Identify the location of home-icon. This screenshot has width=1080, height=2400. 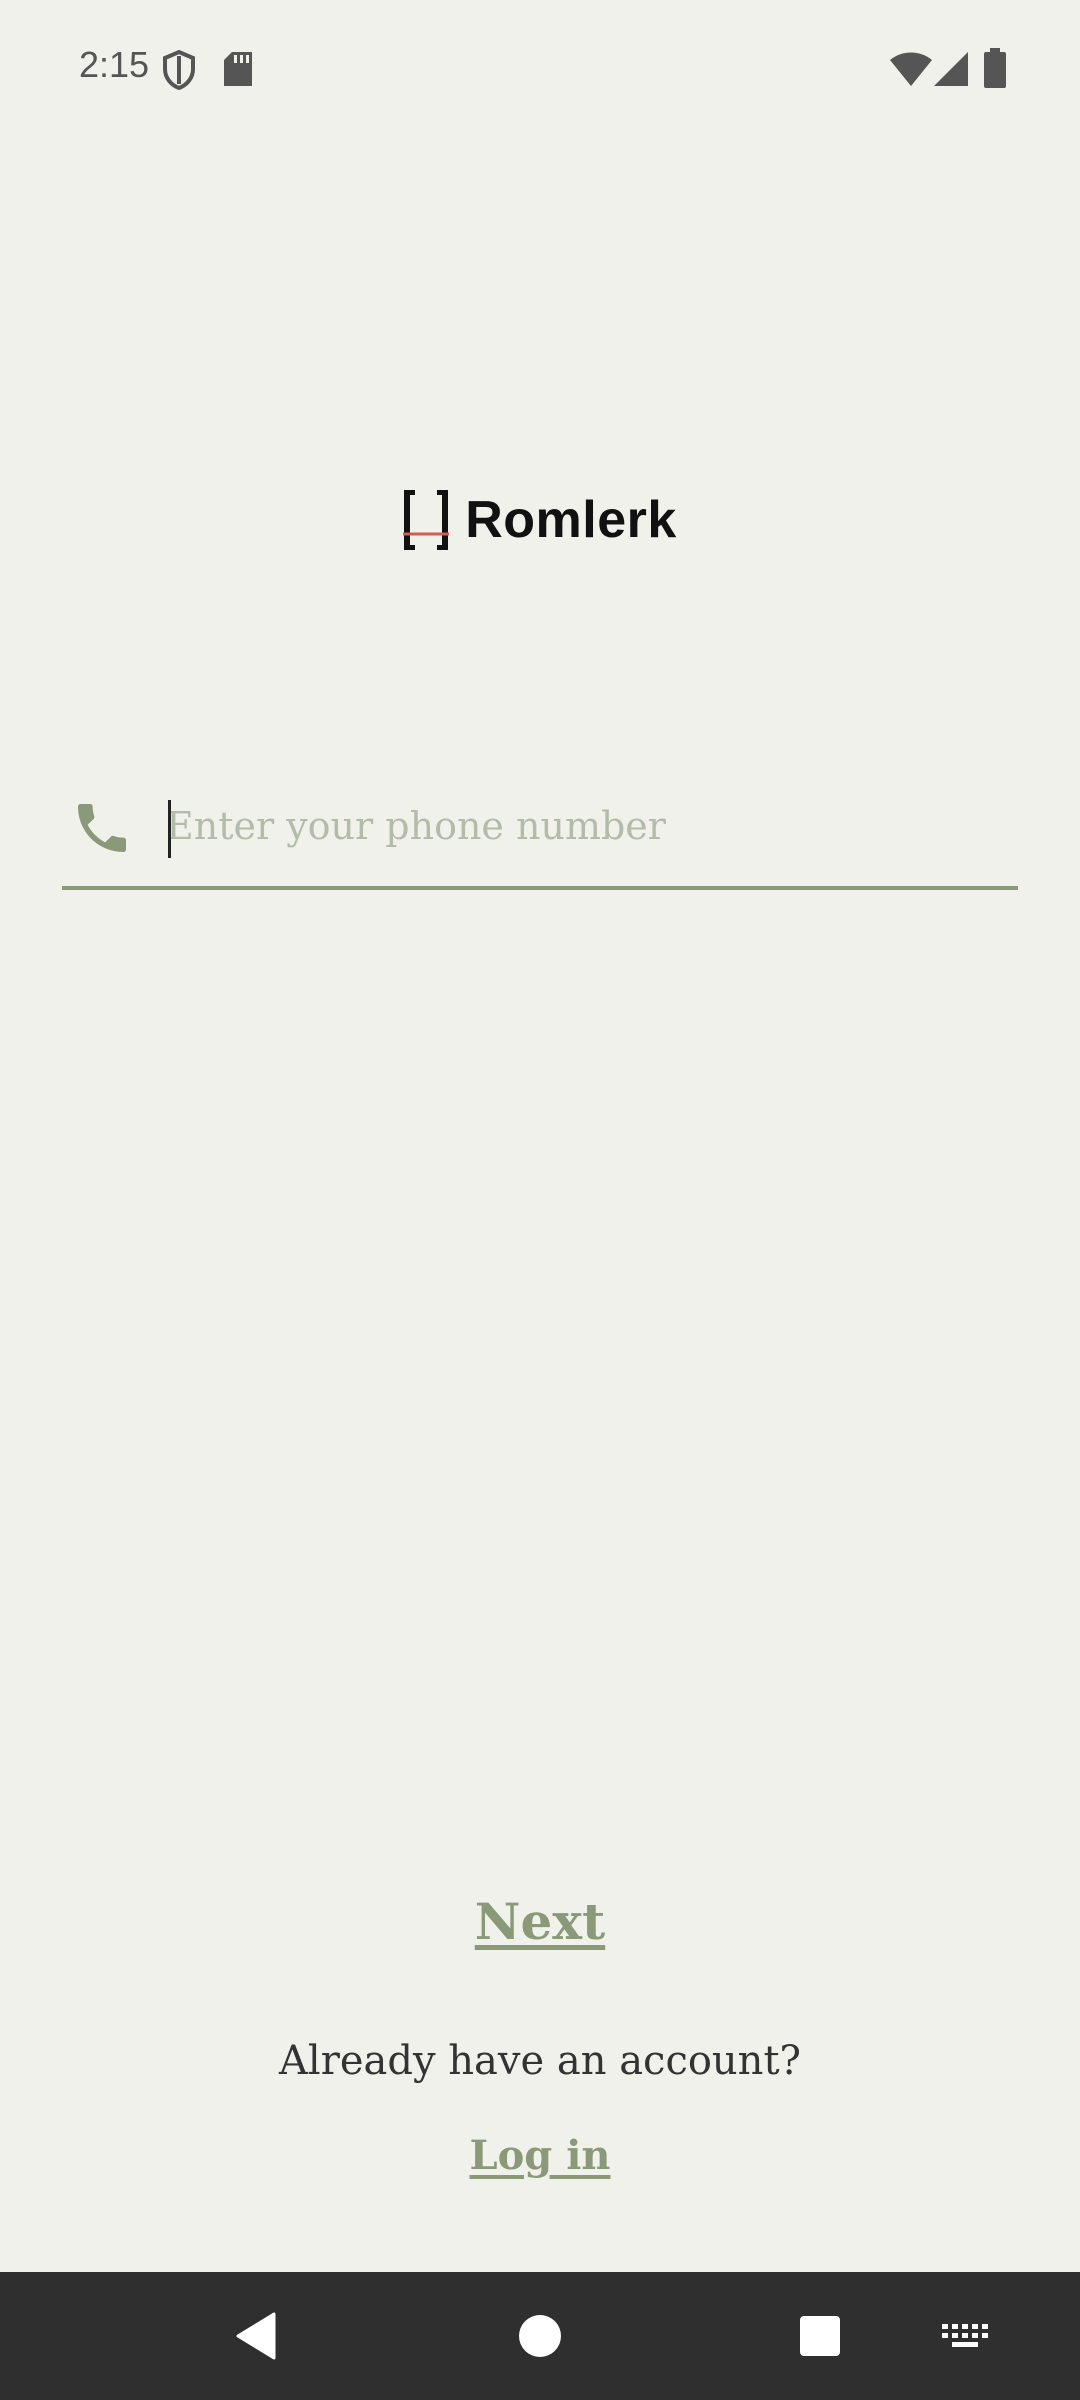
(540, 2336).